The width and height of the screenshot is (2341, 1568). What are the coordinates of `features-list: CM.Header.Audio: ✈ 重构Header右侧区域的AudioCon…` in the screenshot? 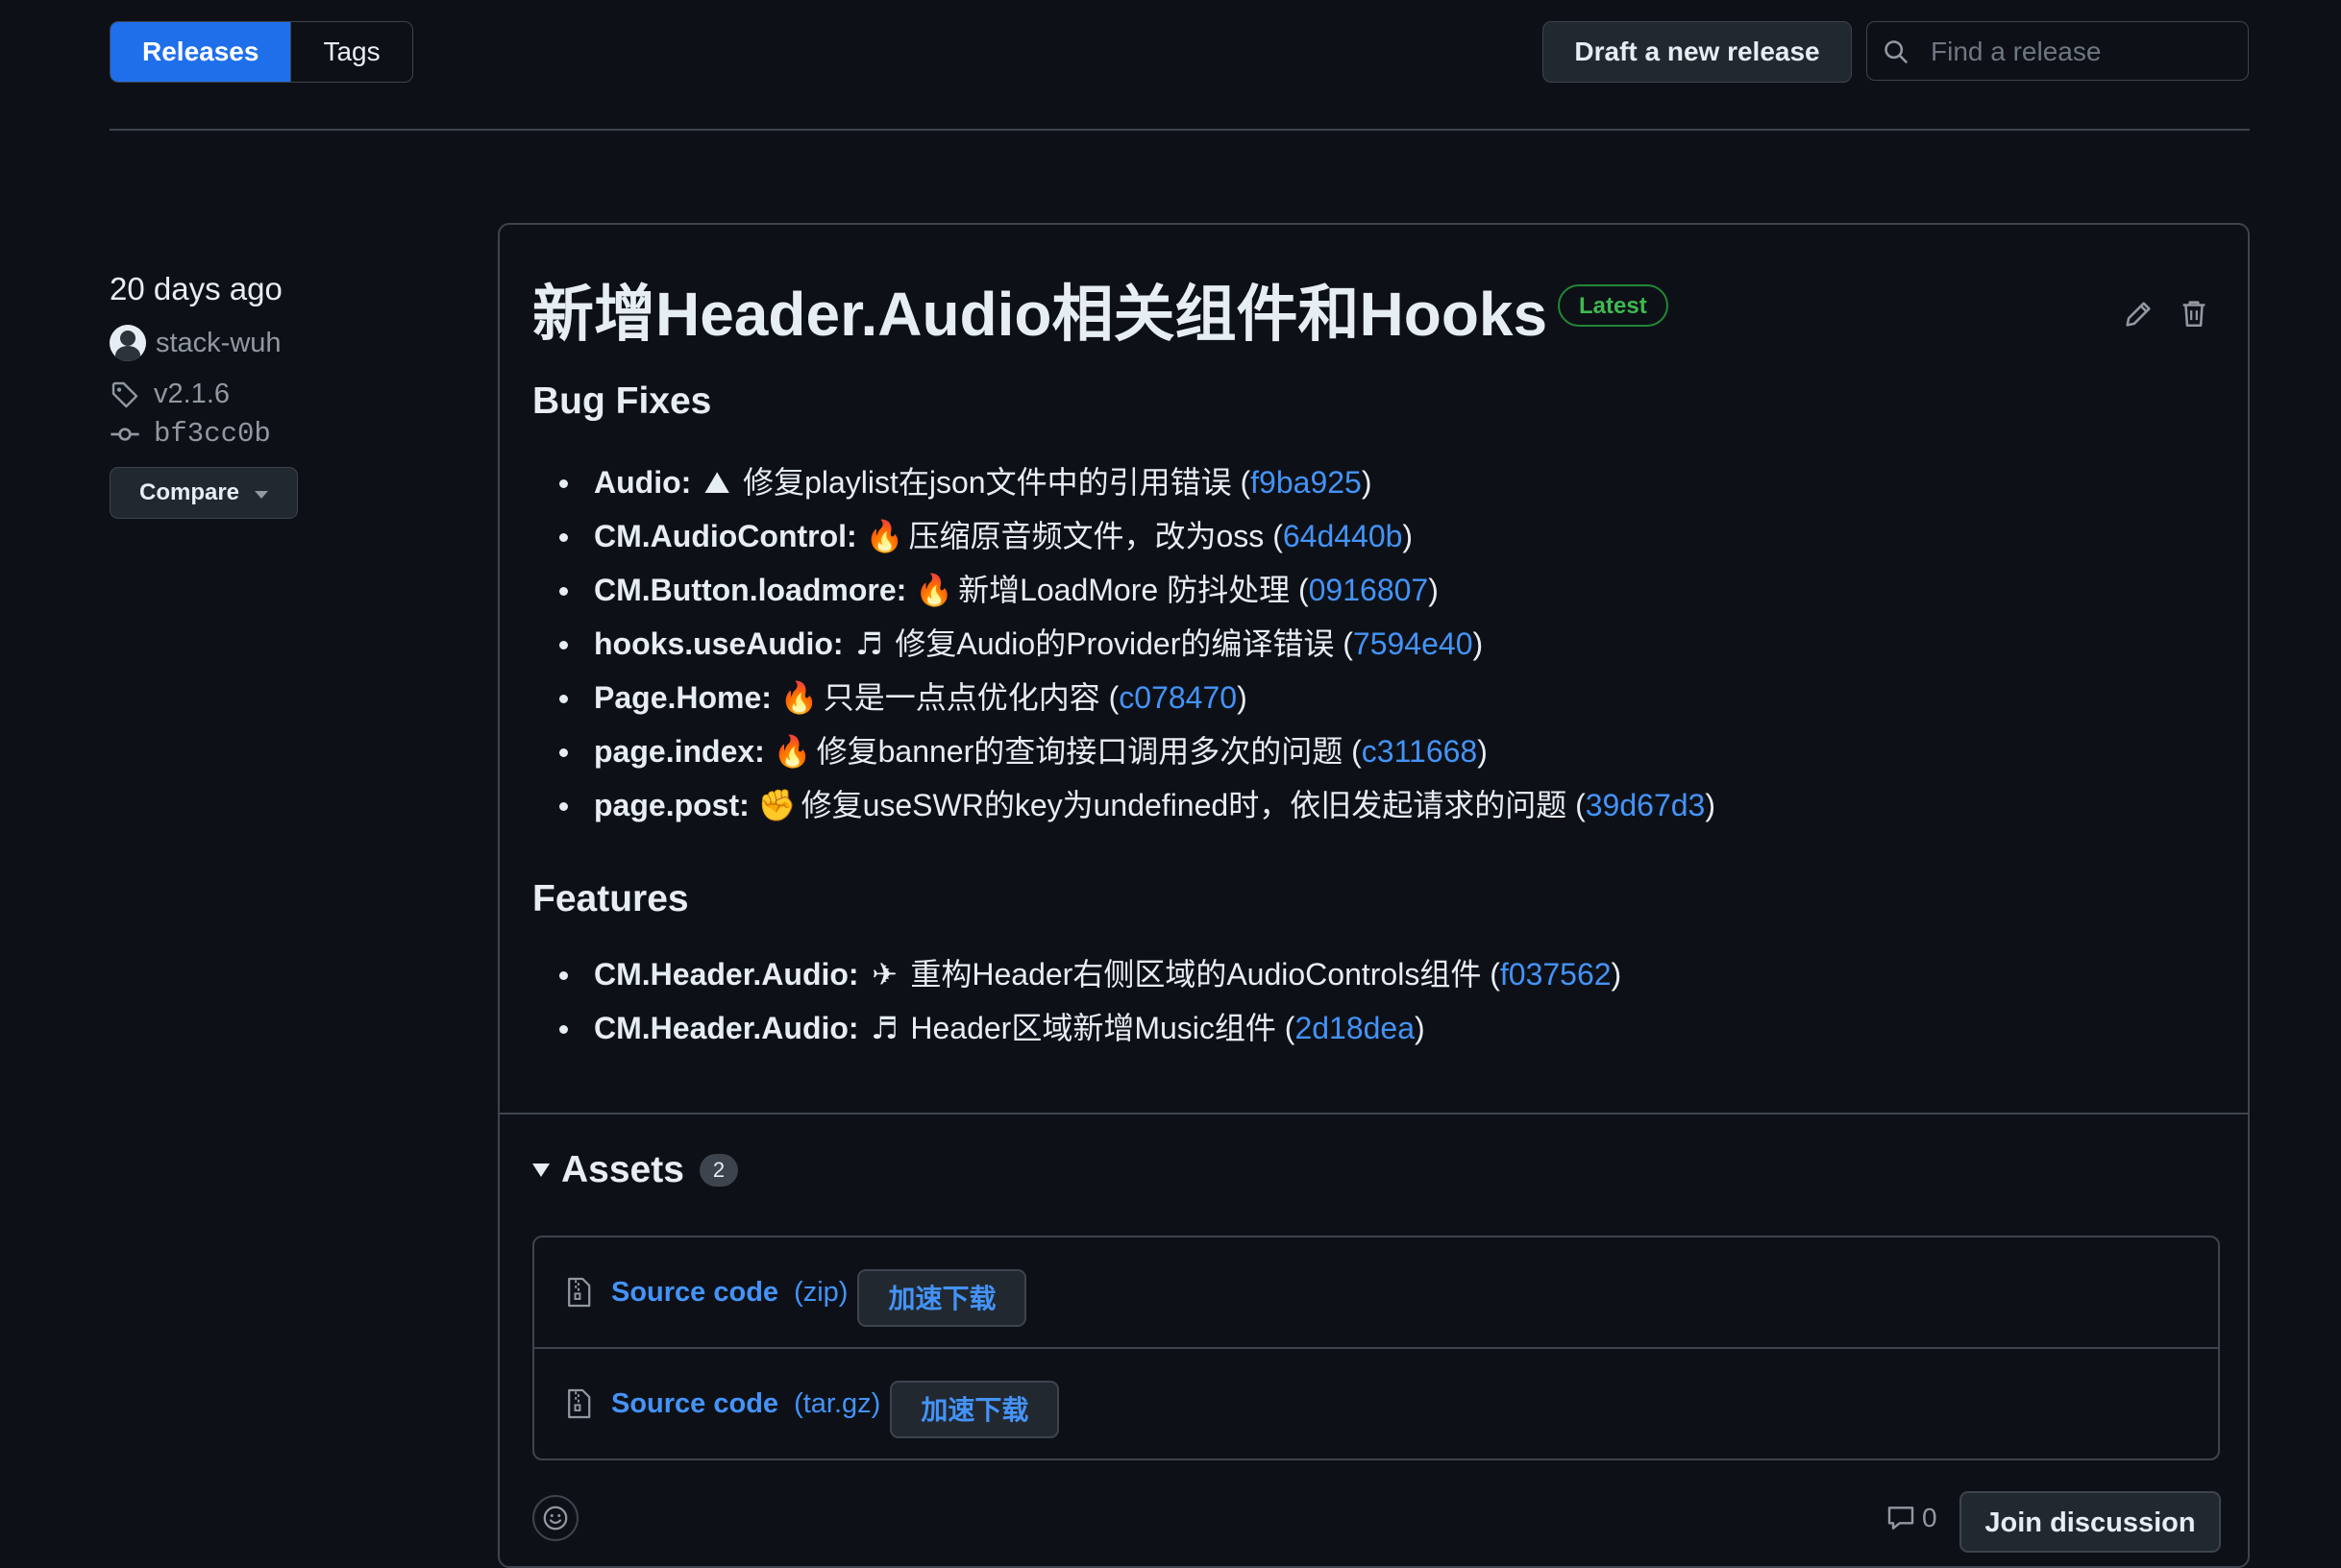 It's located at (1076, 1001).